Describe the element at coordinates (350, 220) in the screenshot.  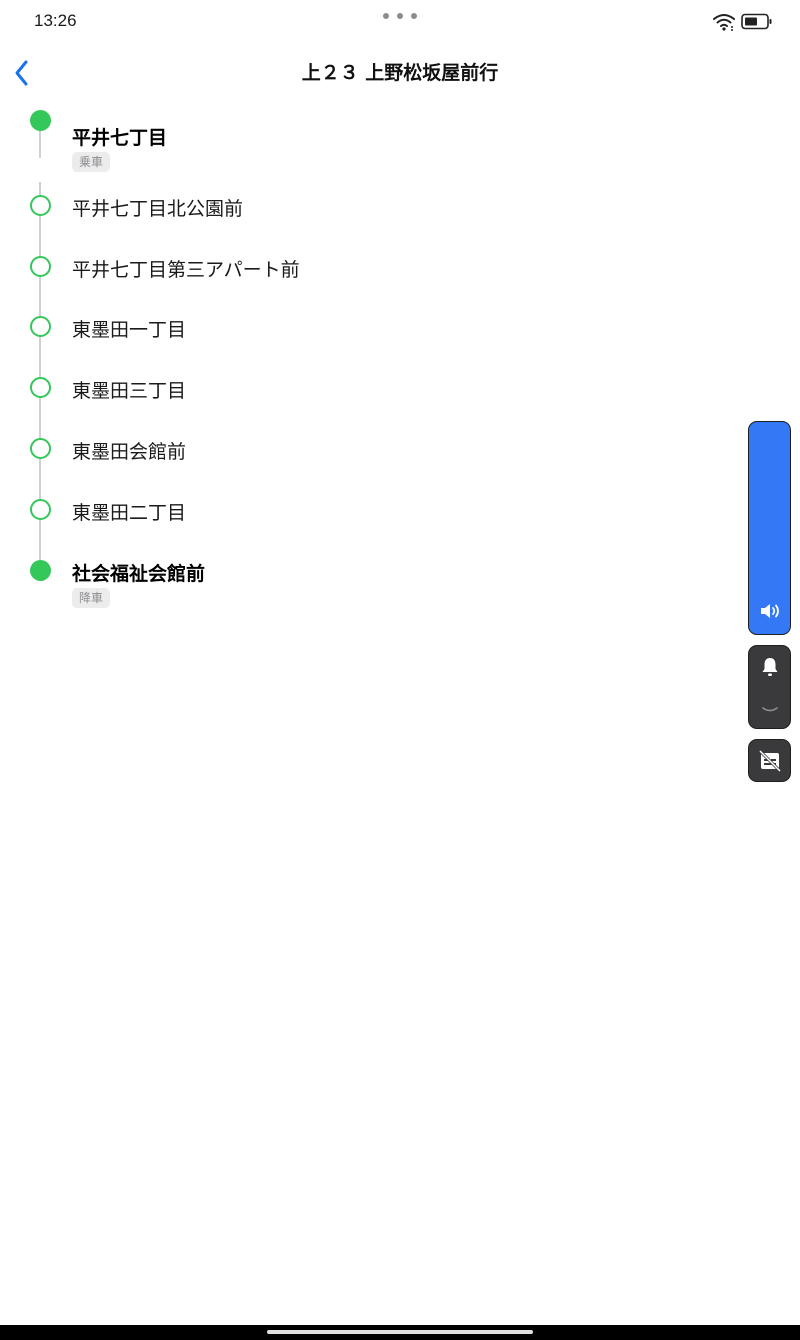
I see `stop-item: 平井七丁目北公園前` at that location.